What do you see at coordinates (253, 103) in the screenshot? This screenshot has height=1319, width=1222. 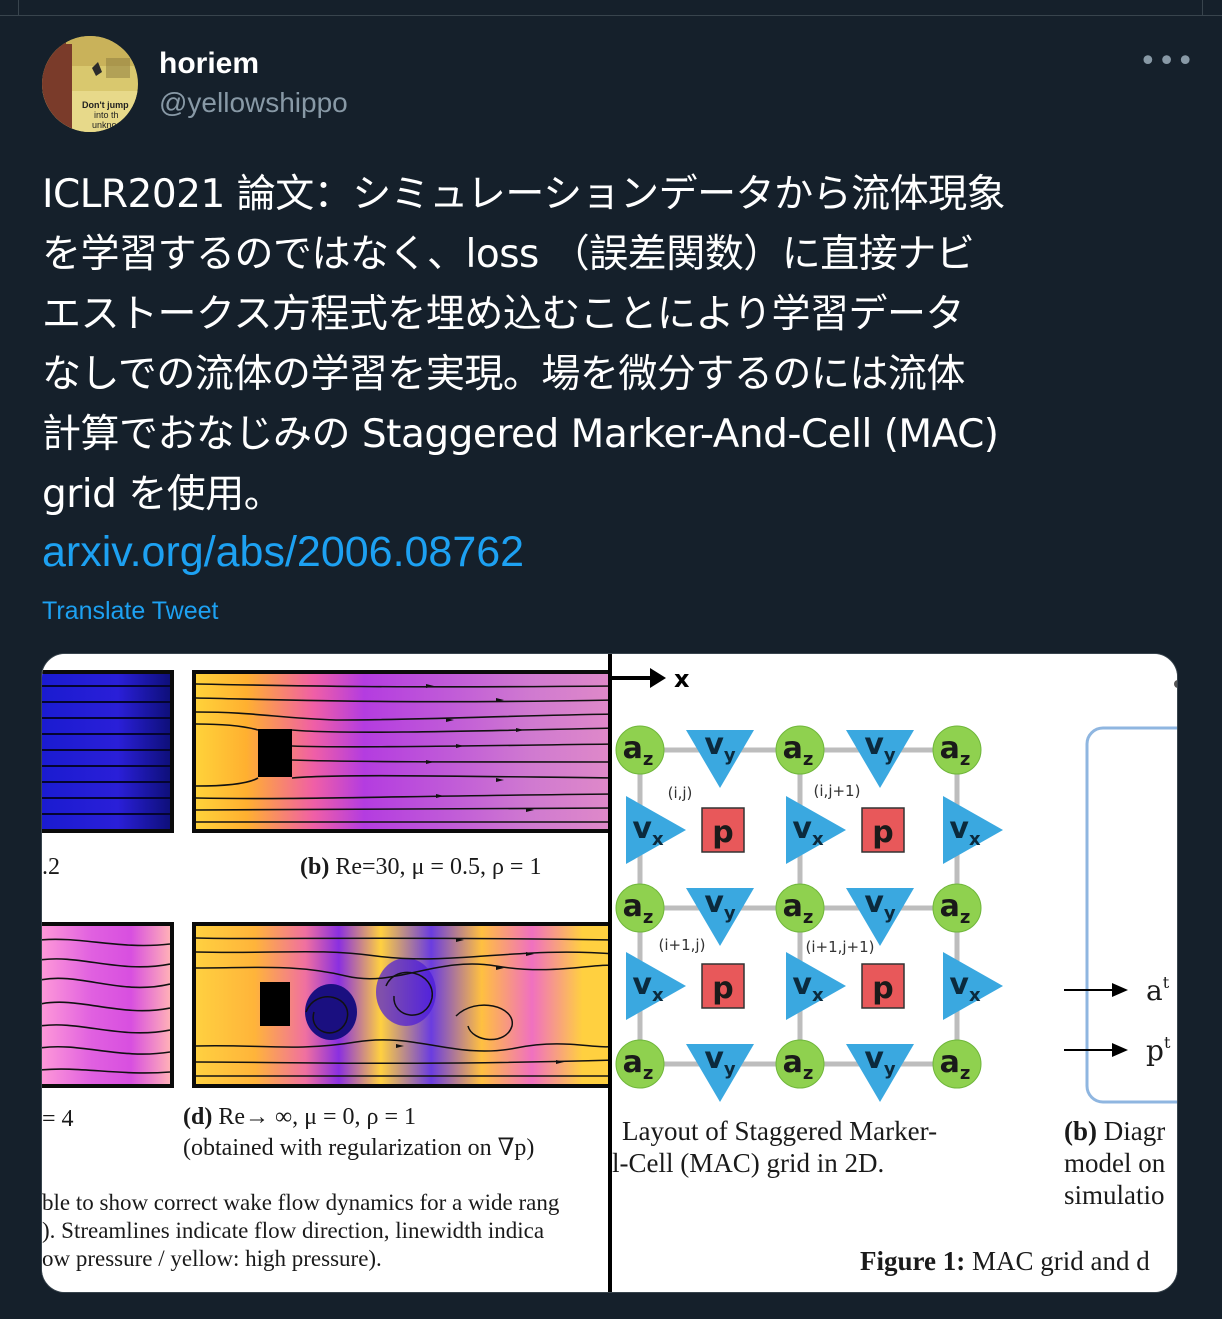 I see `user-handle: @yellowshippo` at bounding box center [253, 103].